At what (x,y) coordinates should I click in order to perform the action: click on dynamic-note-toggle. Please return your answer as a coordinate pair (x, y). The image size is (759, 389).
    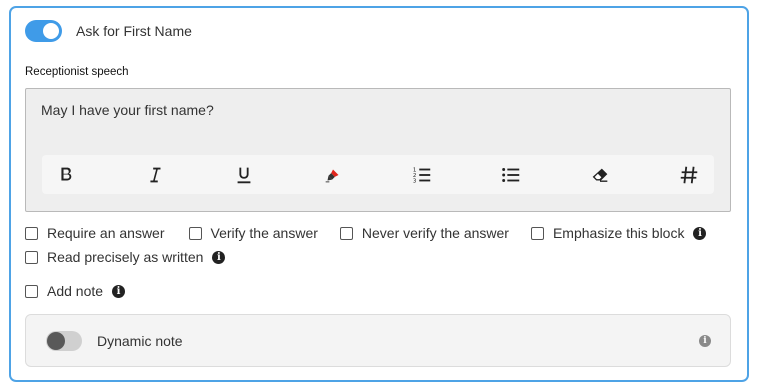
    Looking at the image, I should click on (64, 341).